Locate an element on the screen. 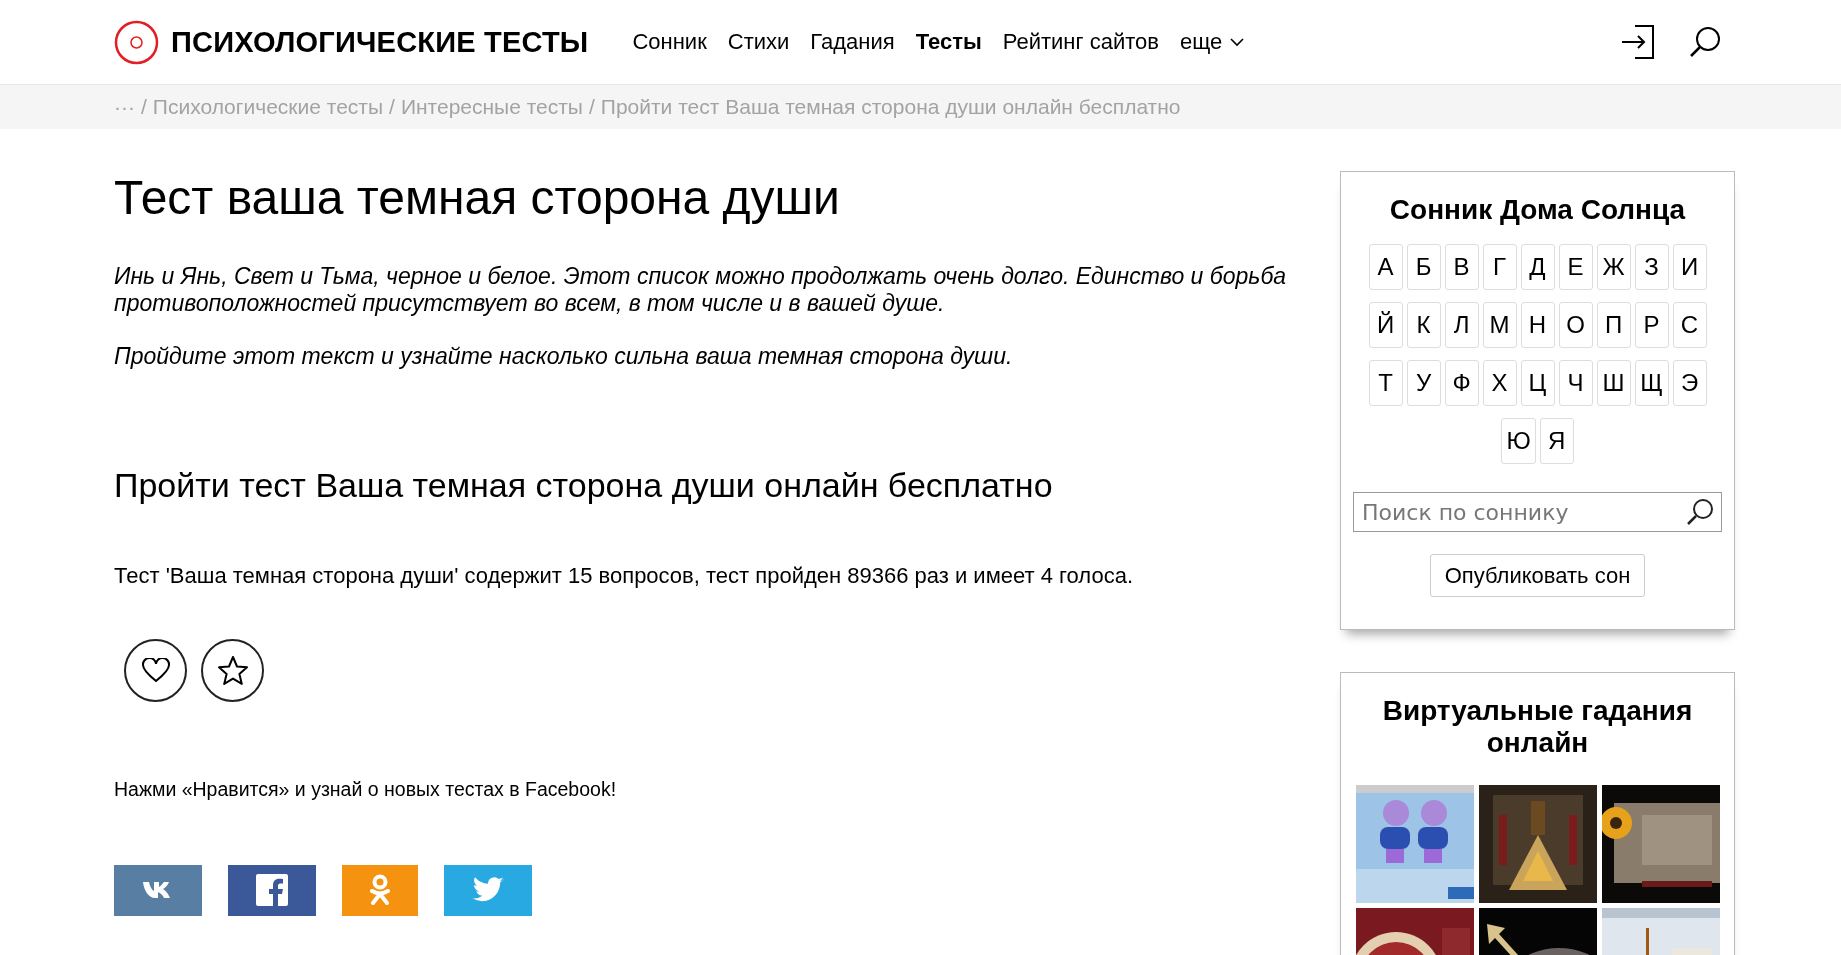 The image size is (1841, 955). letter-link: Д is located at coordinates (1537, 267).